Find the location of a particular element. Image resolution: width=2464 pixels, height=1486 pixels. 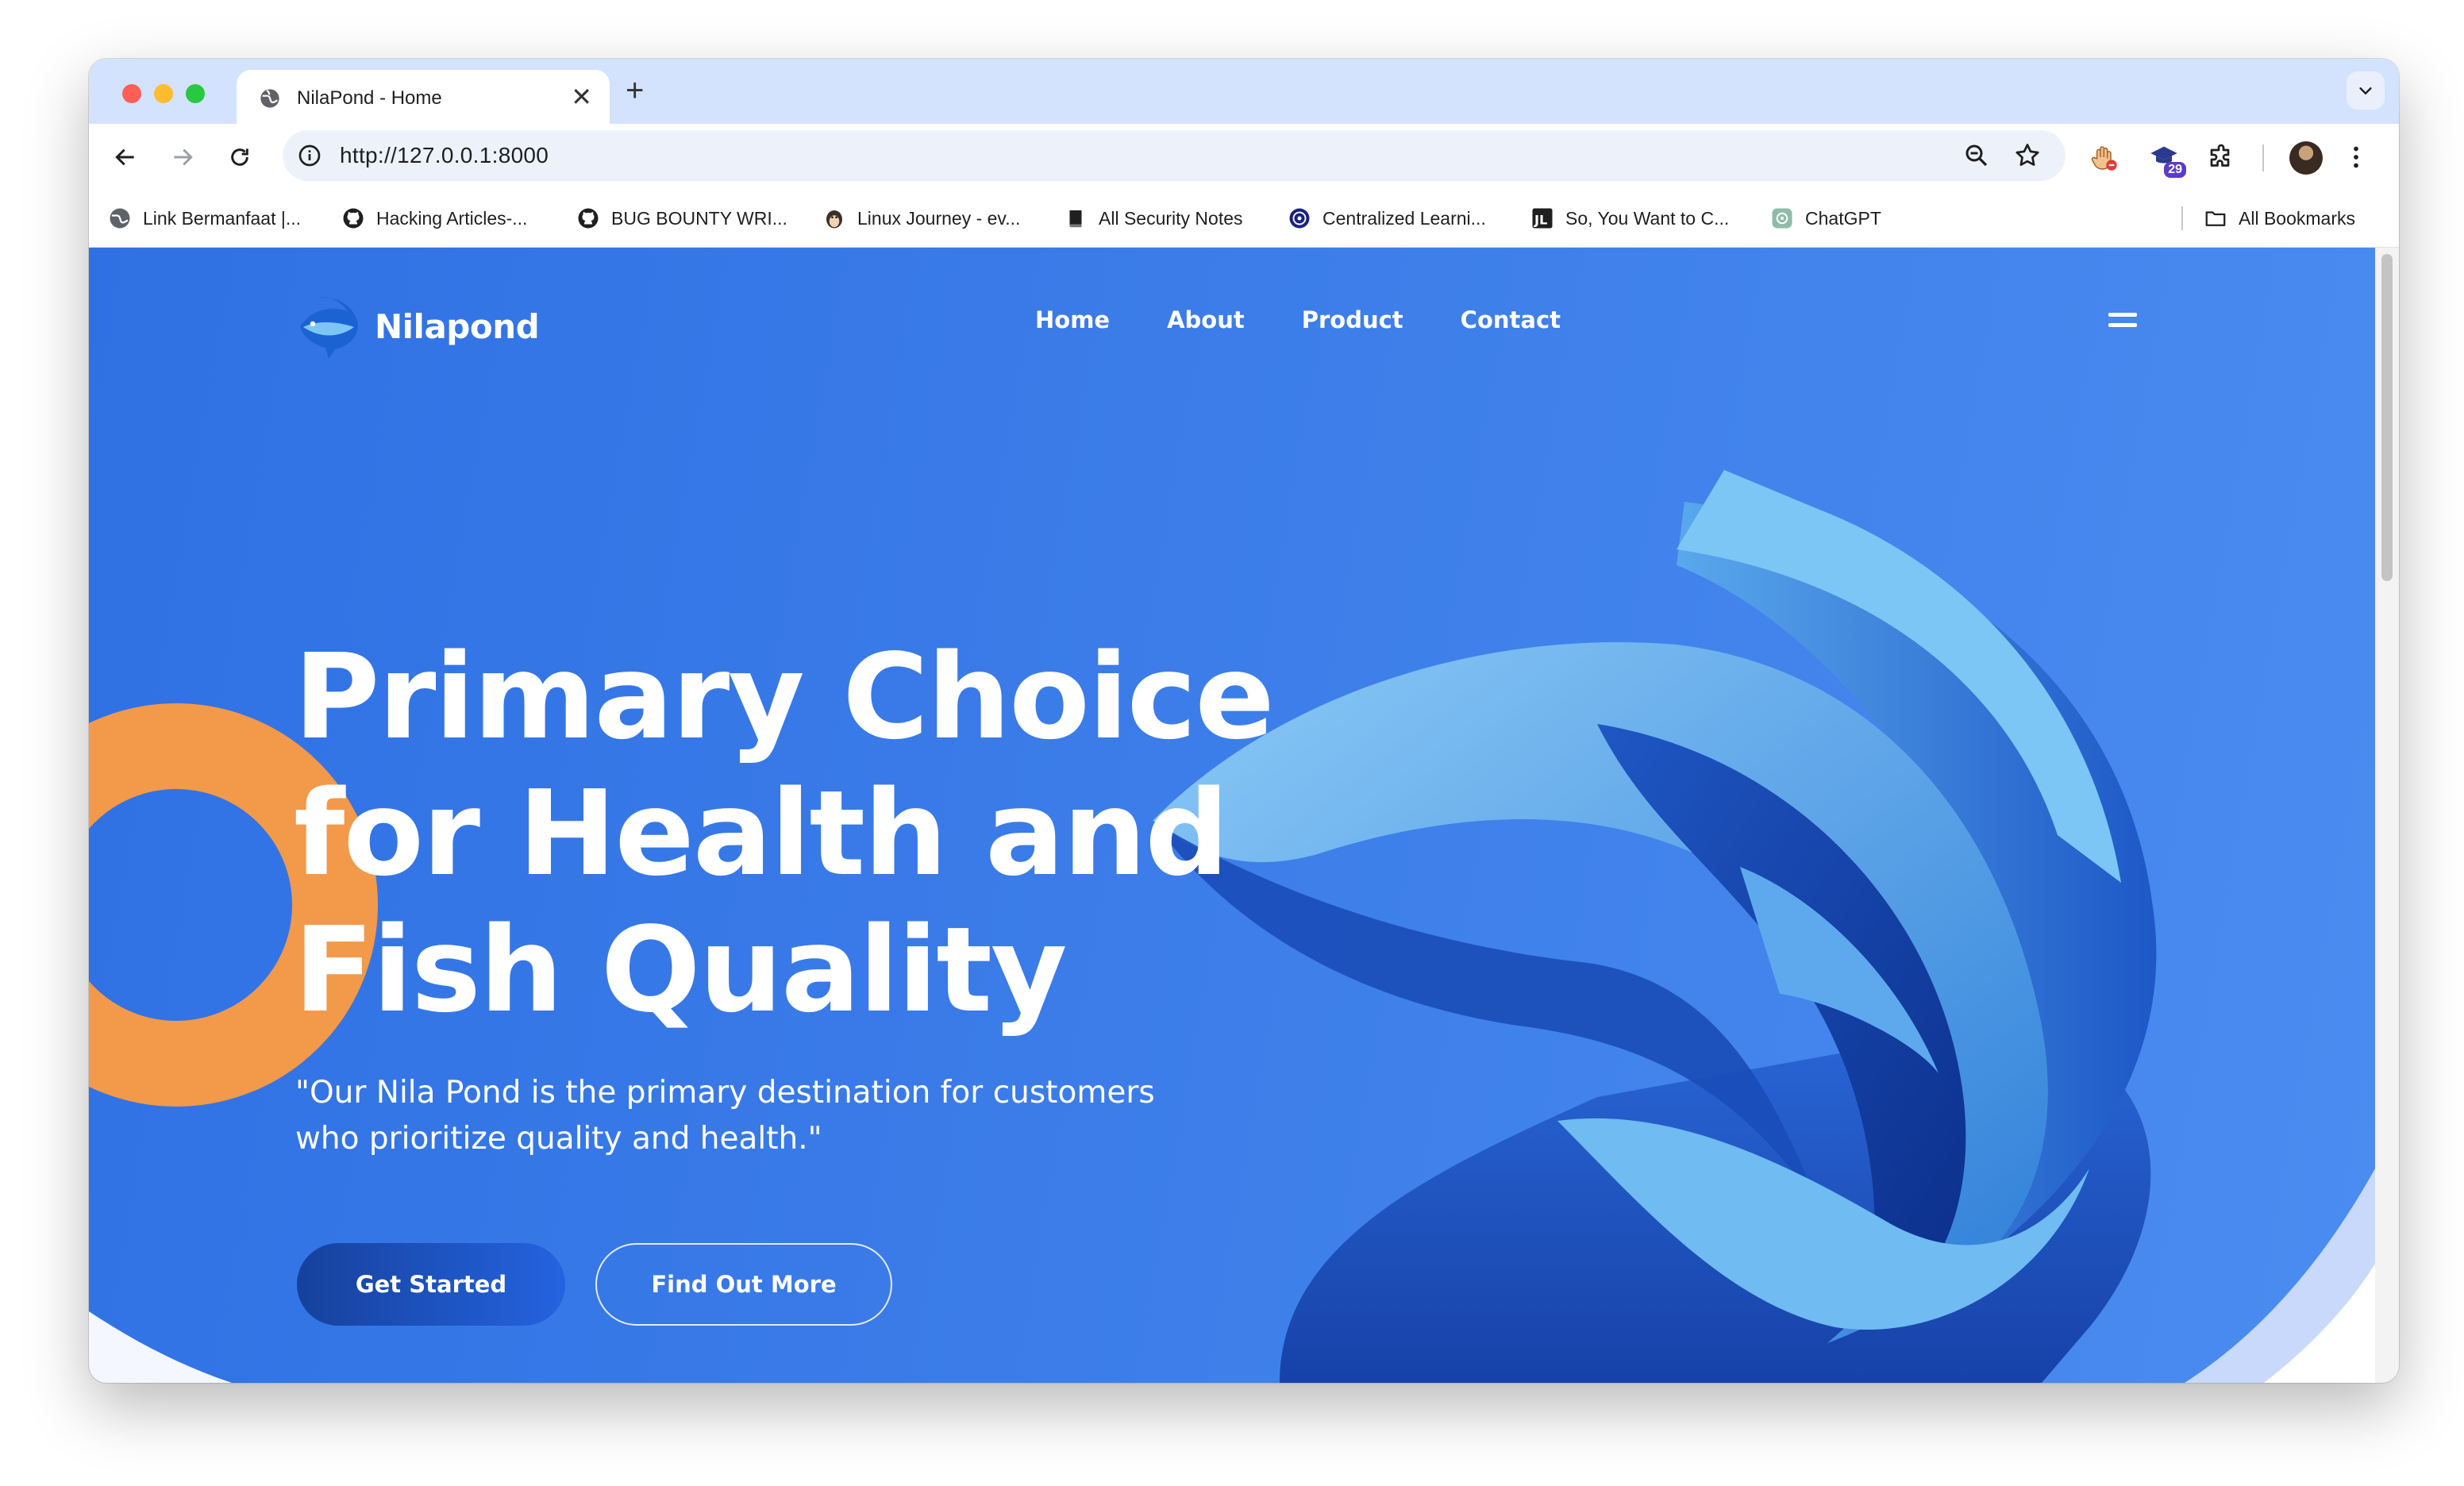

get-started-button: Get Started is located at coordinates (431, 1284).